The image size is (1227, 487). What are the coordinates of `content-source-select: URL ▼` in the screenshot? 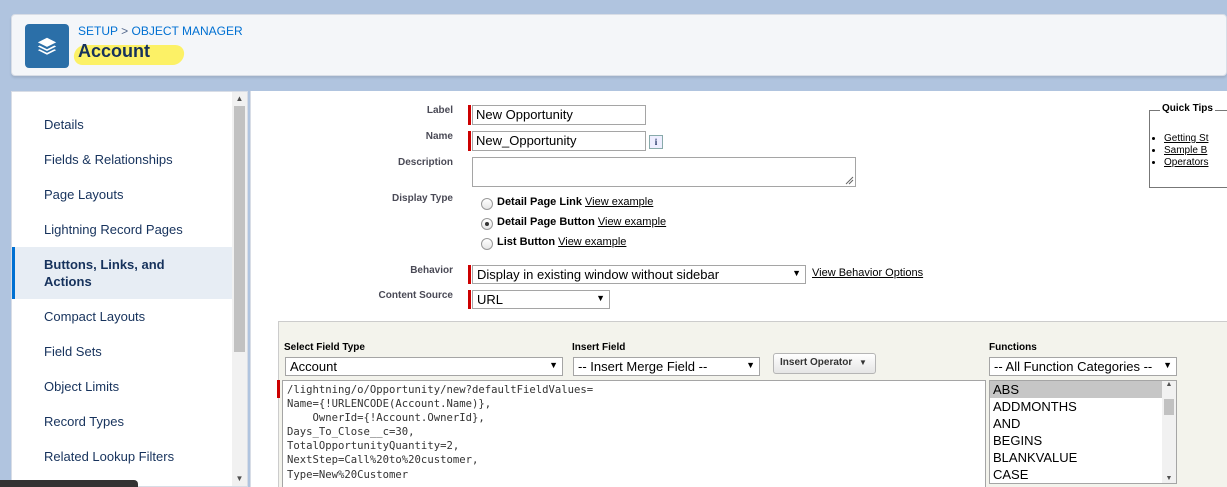 It's located at (541, 299).